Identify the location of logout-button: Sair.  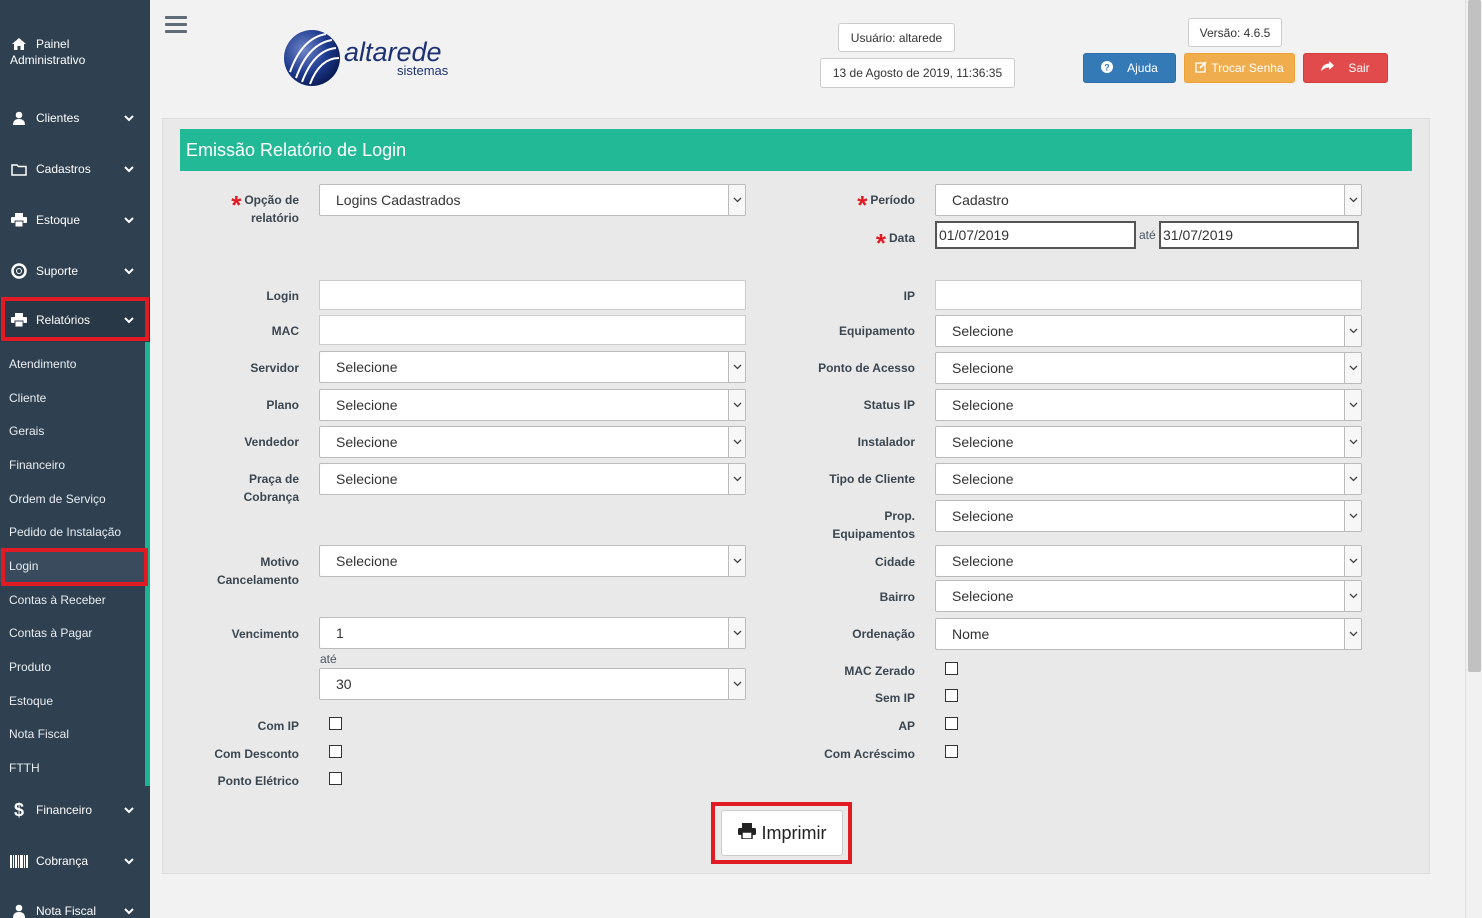
(1345, 68).